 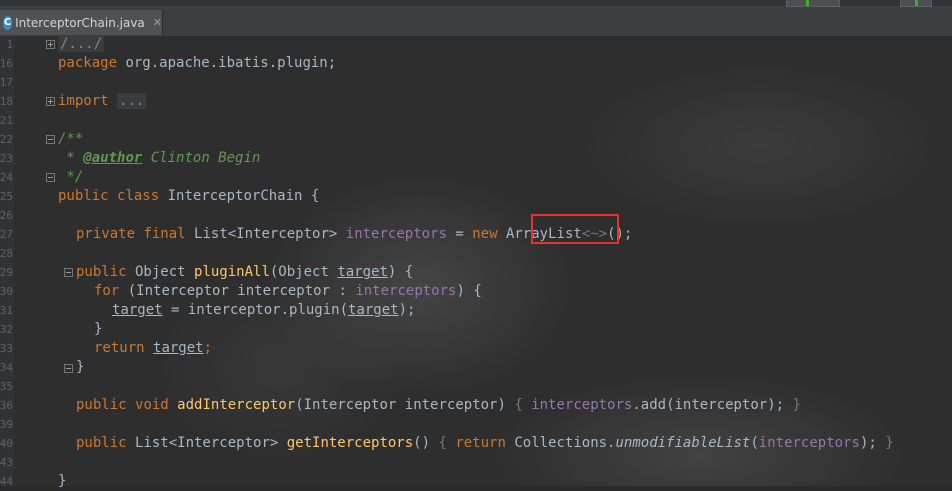 What do you see at coordinates (71, 139) in the screenshot?
I see `code-line-22: /**` at bounding box center [71, 139].